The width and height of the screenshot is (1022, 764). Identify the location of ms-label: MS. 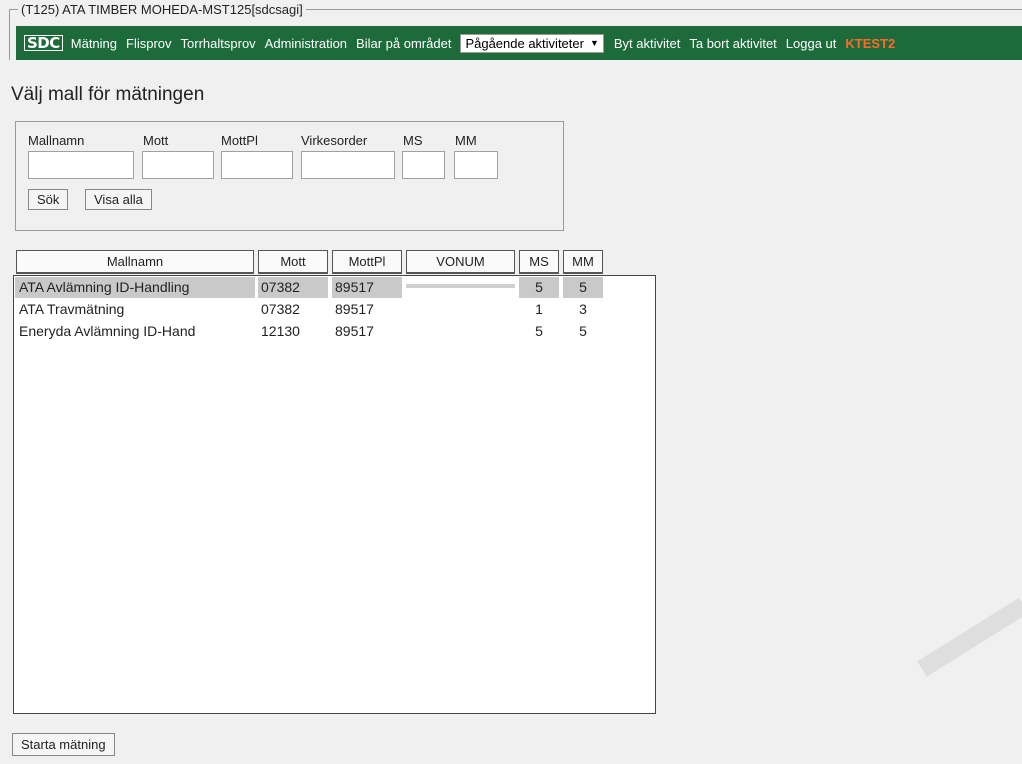
(413, 140).